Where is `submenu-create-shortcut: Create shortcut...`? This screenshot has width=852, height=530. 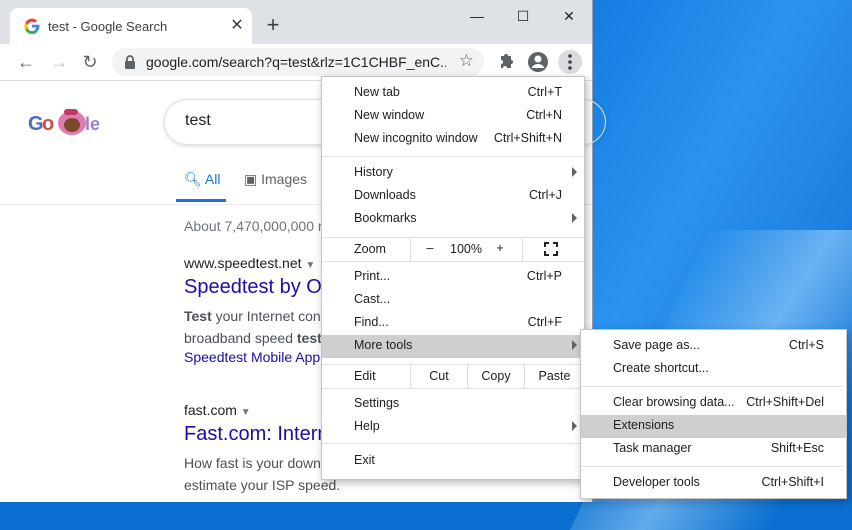 submenu-create-shortcut: Create shortcut... is located at coordinates (713, 369).